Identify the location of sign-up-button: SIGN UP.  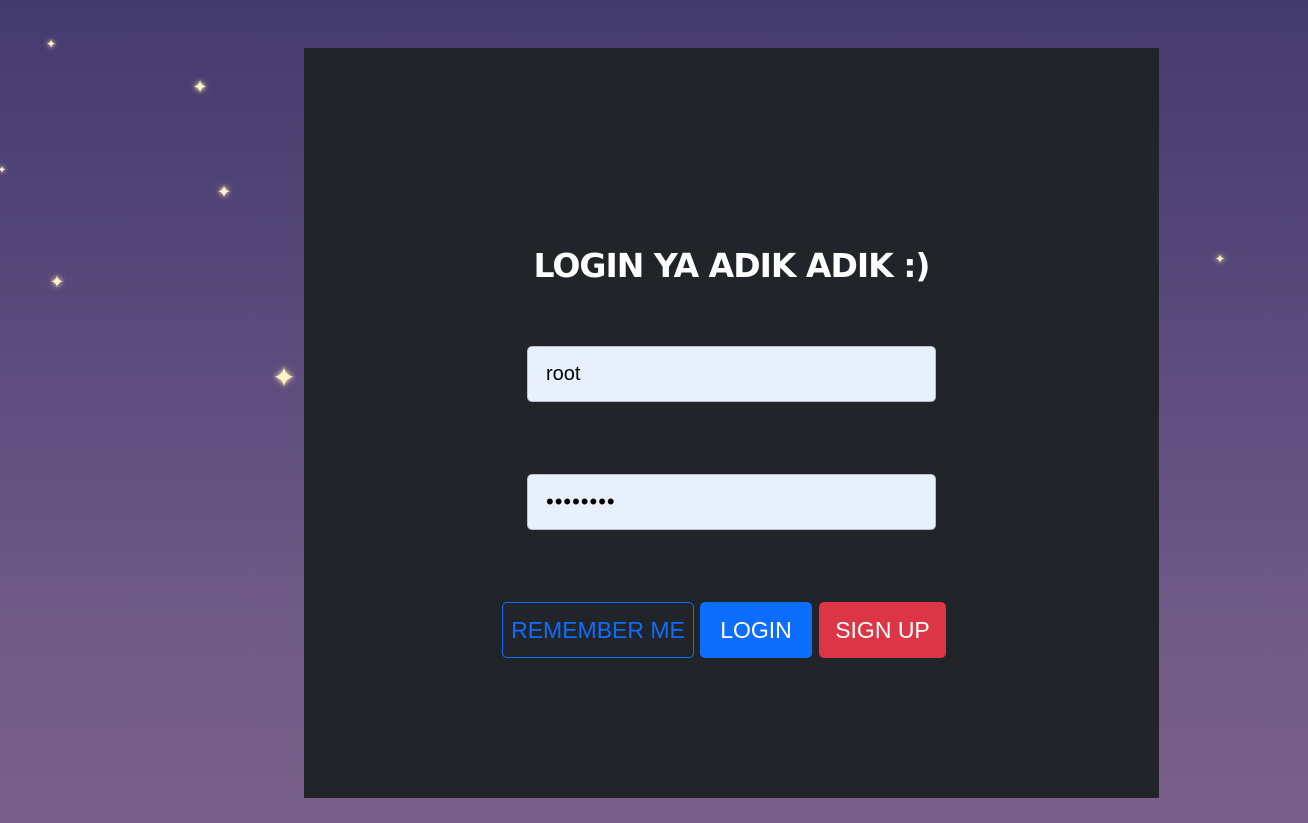
(882, 630).